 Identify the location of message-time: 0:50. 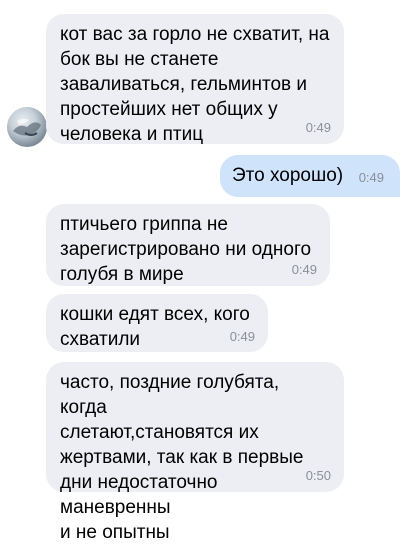
(318, 475).